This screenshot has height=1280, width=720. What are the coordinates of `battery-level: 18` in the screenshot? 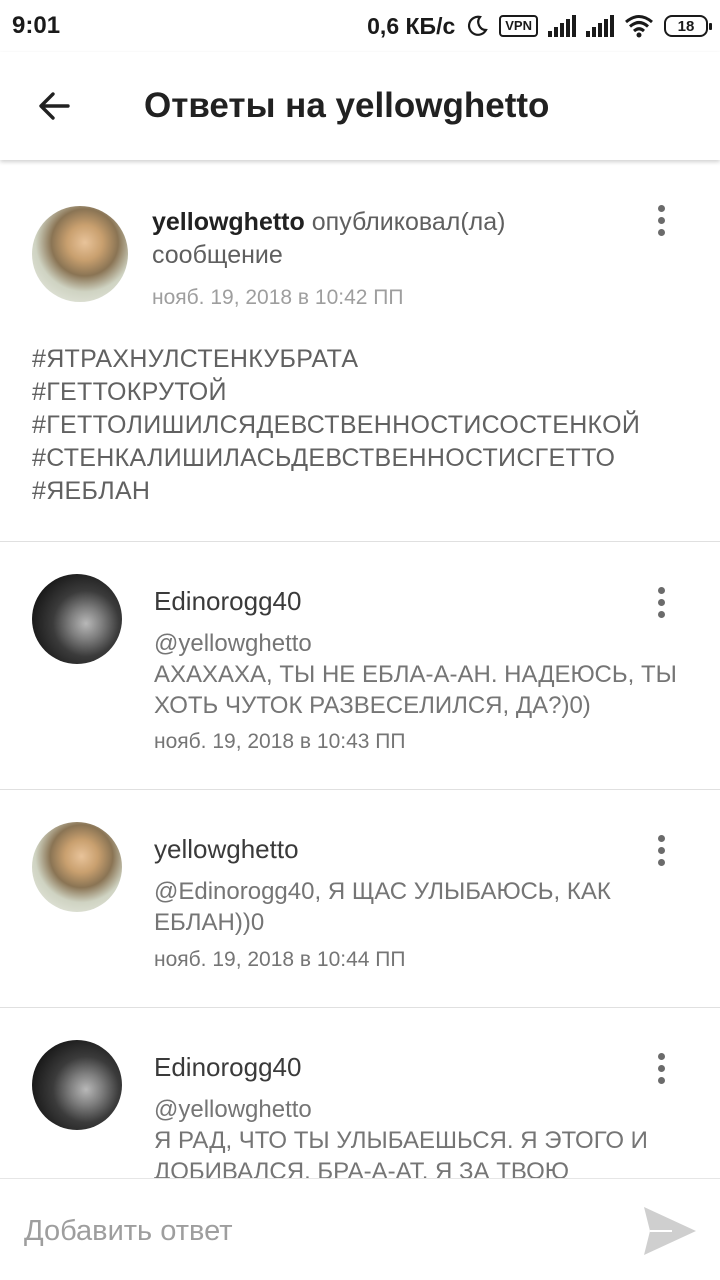 It's located at (686, 26).